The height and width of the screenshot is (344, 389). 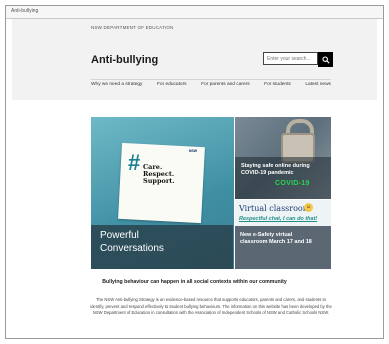 What do you see at coordinates (172, 84) in the screenshot?
I see `nav-item-educators: For educators` at bounding box center [172, 84].